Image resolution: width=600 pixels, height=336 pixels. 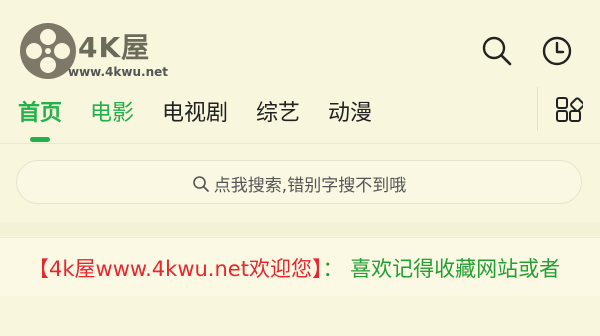 What do you see at coordinates (278, 111) in the screenshot?
I see `tab-variety: 综艺` at bounding box center [278, 111].